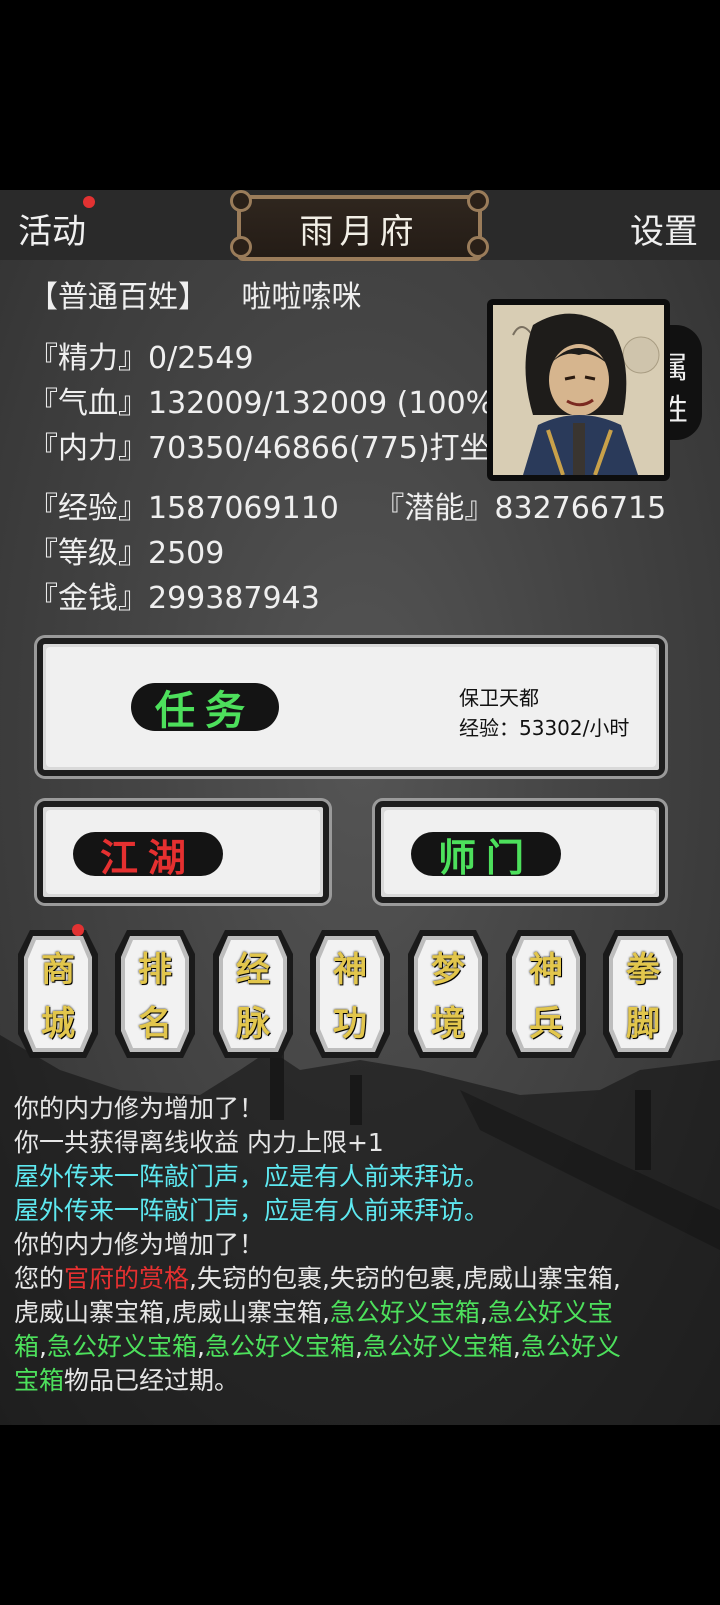 The image size is (720, 1605). Describe the element at coordinates (499, 698) in the screenshot. I see `task-detail-name: 保卫天都` at that location.